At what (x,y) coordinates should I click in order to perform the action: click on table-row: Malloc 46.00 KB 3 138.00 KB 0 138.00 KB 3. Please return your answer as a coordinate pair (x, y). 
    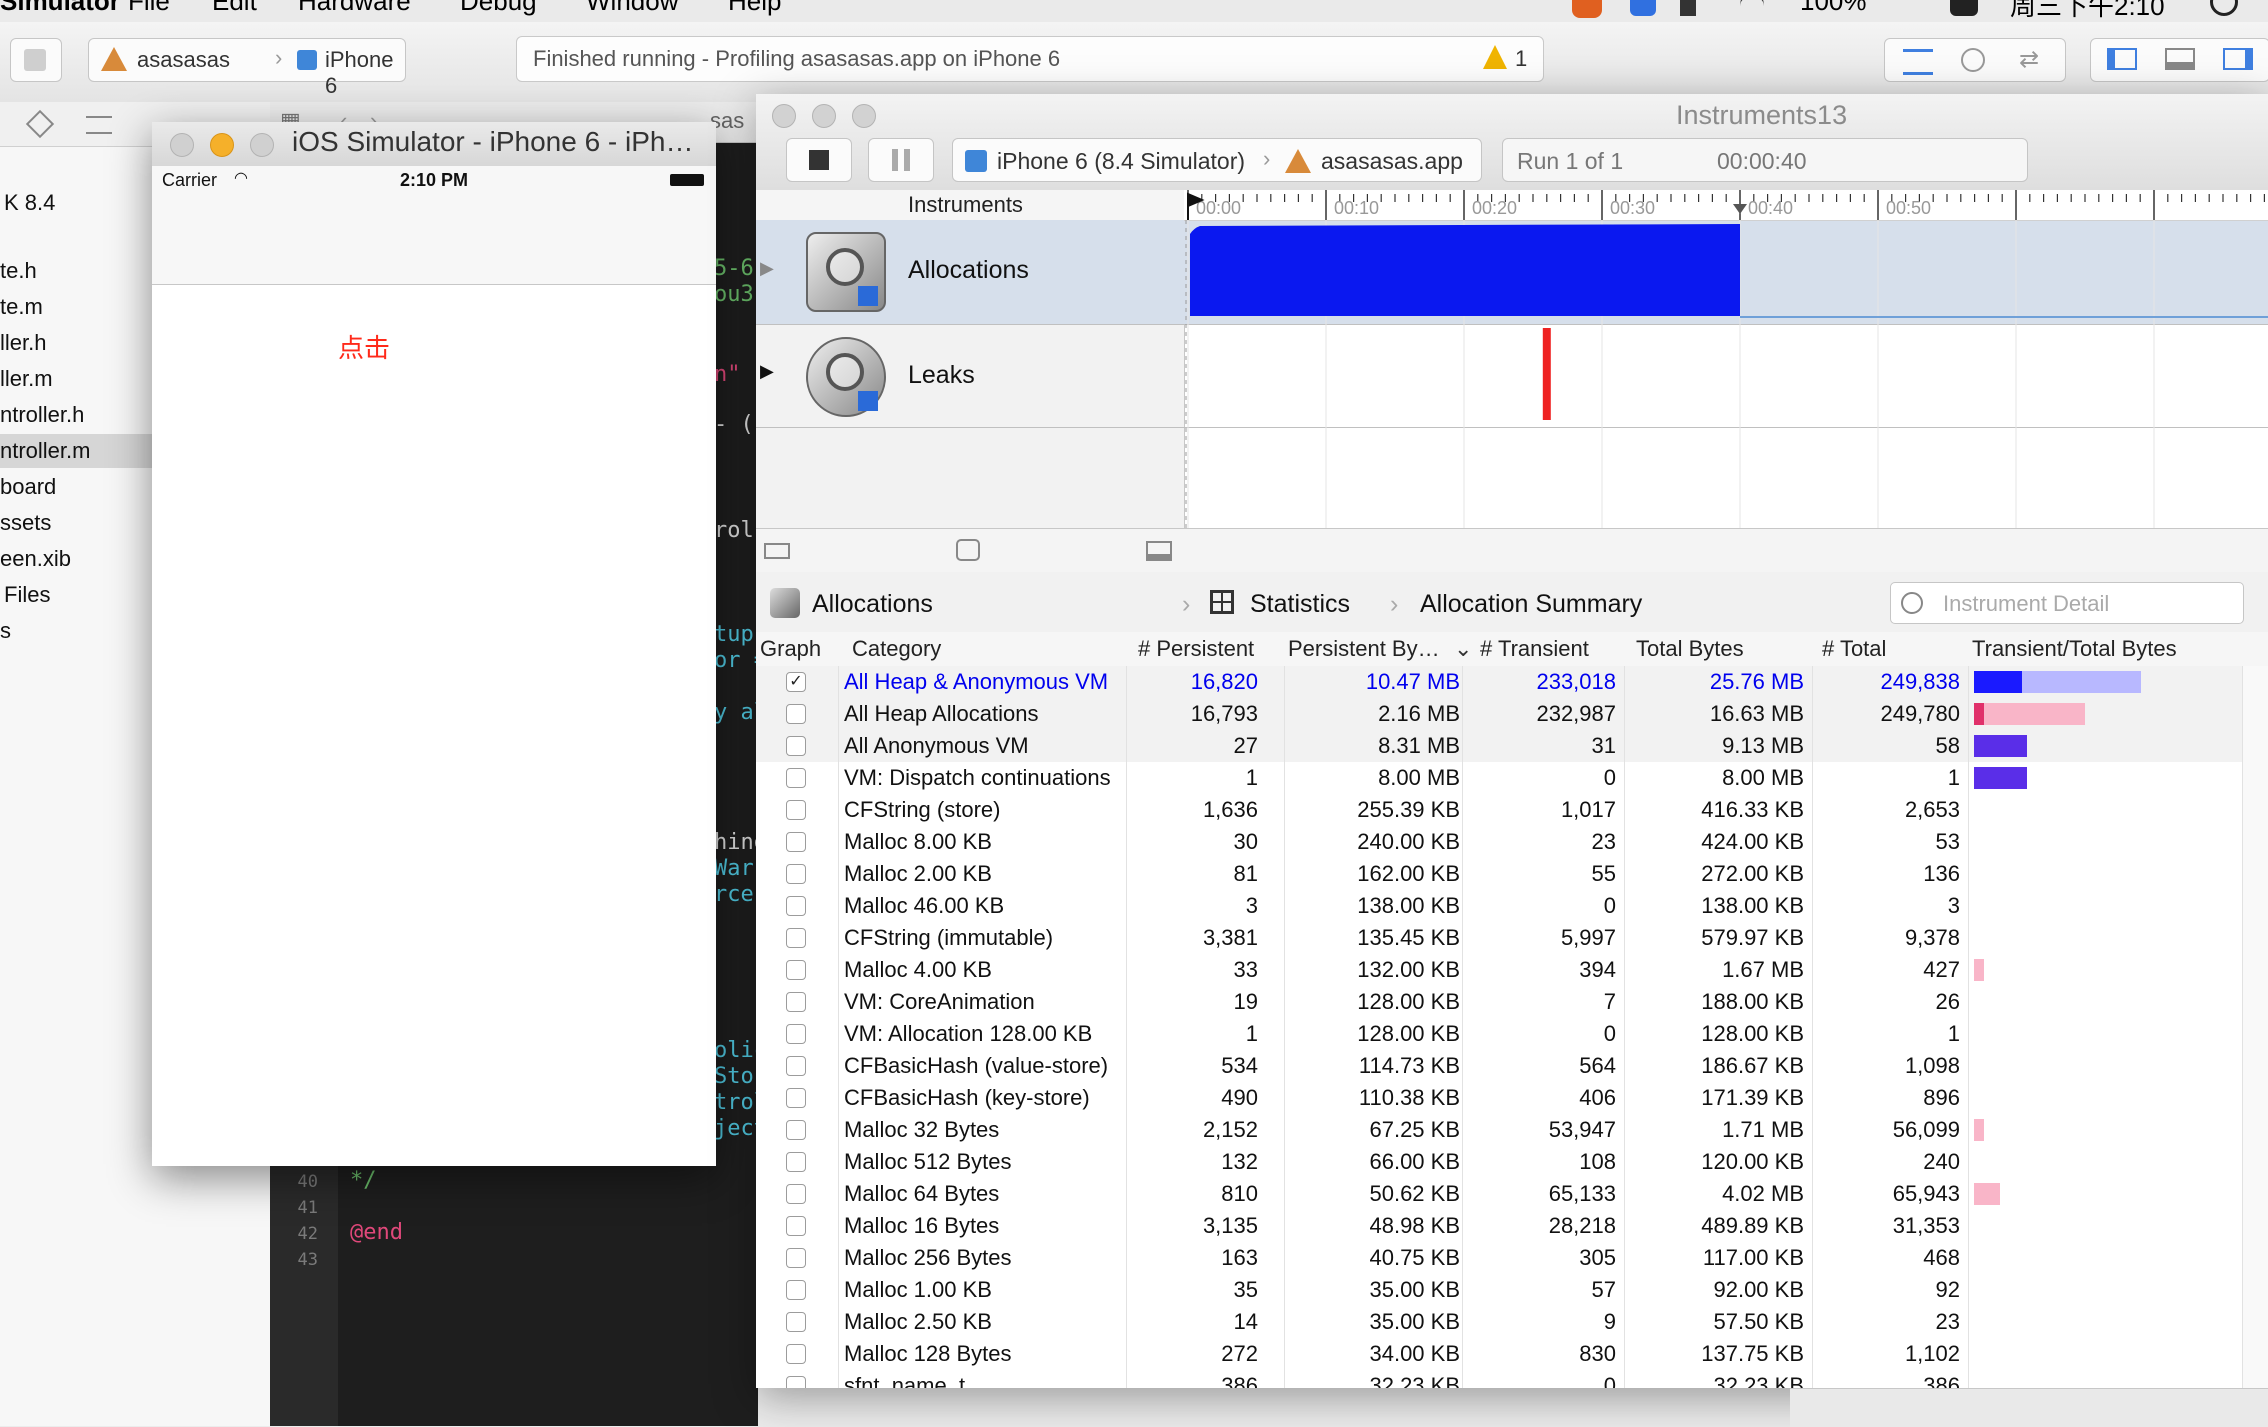
    Looking at the image, I should click on (1512, 906).